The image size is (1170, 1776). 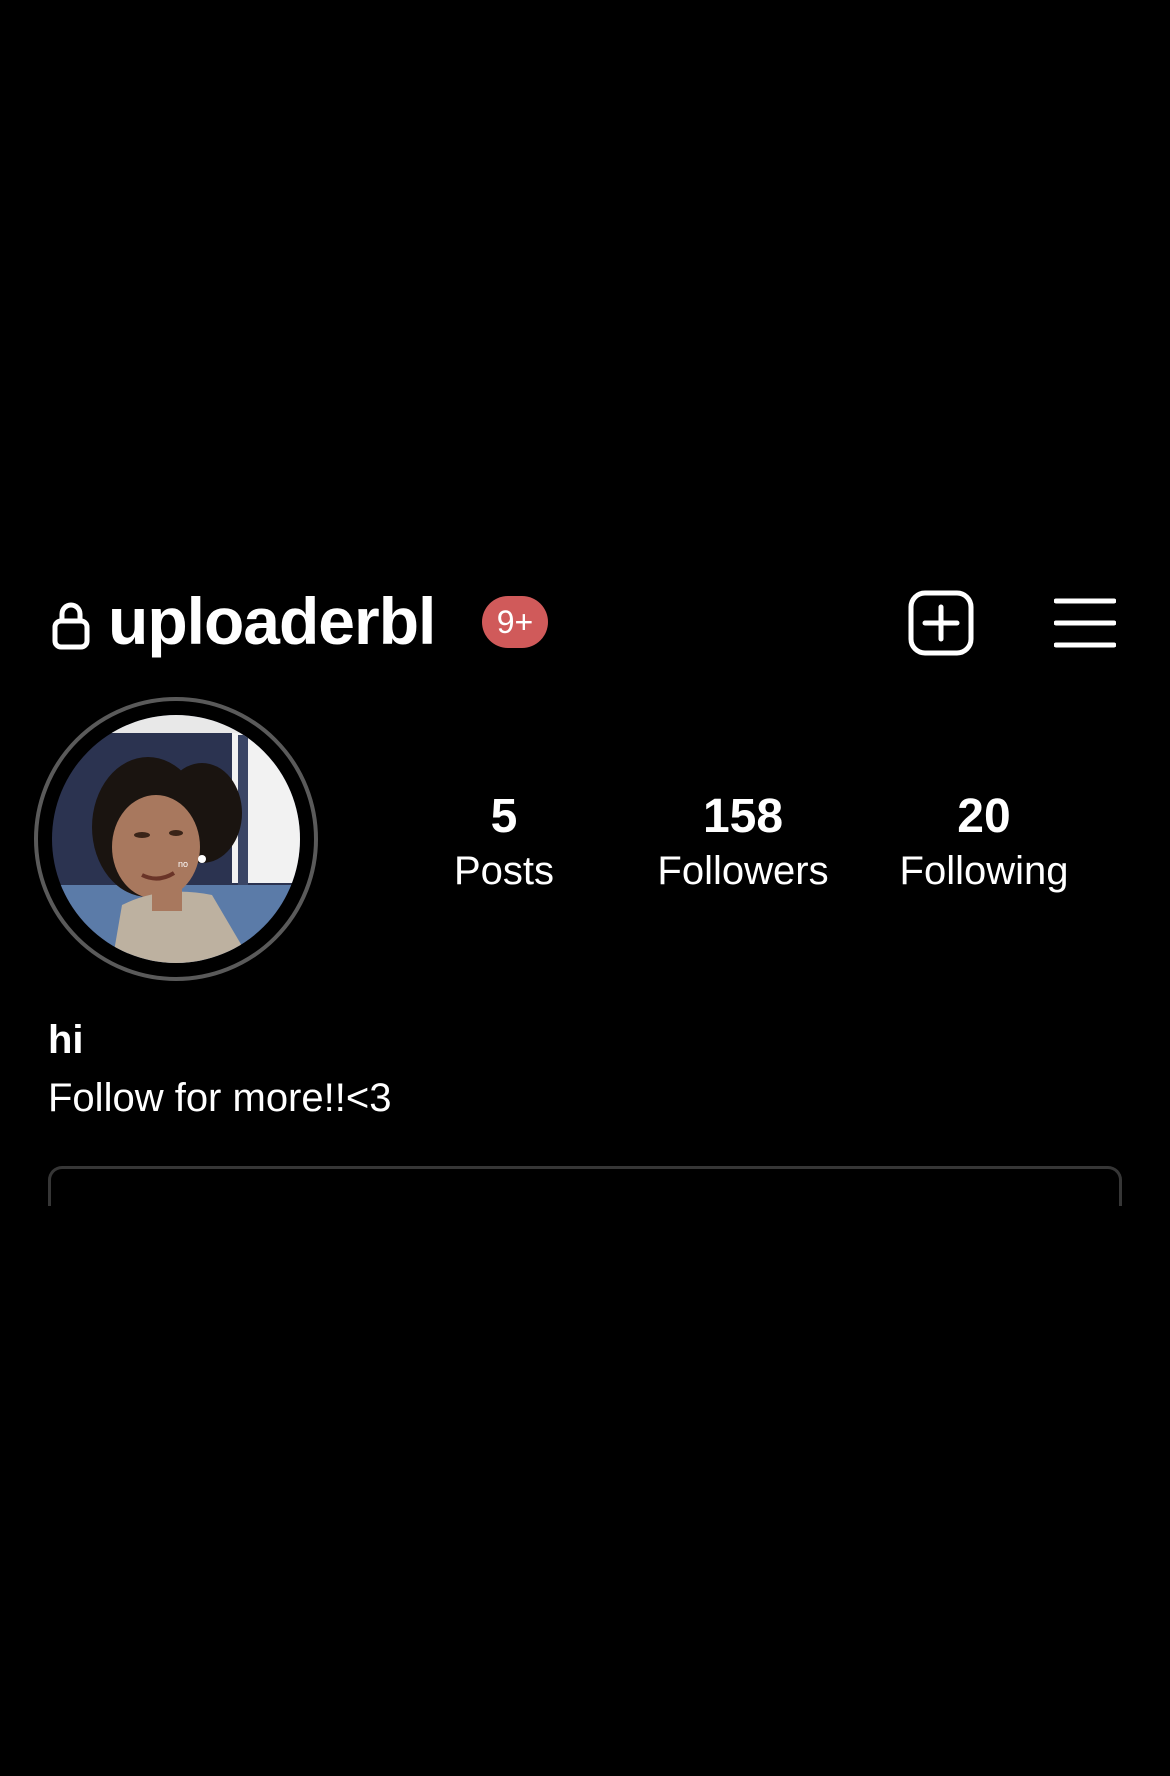 I want to click on stat-following: 20 Following, so click(x=984, y=843).